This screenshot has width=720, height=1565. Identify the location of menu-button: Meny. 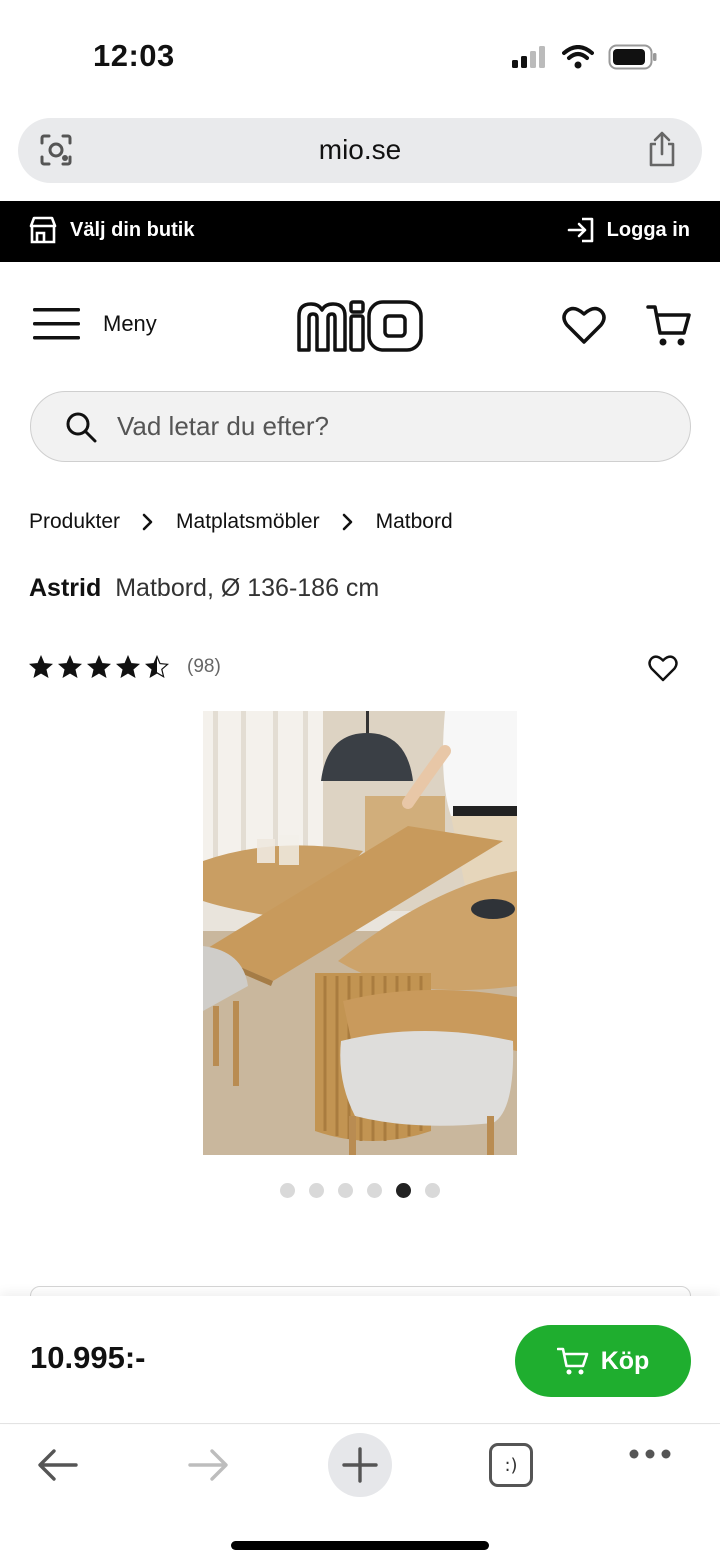
(95, 324).